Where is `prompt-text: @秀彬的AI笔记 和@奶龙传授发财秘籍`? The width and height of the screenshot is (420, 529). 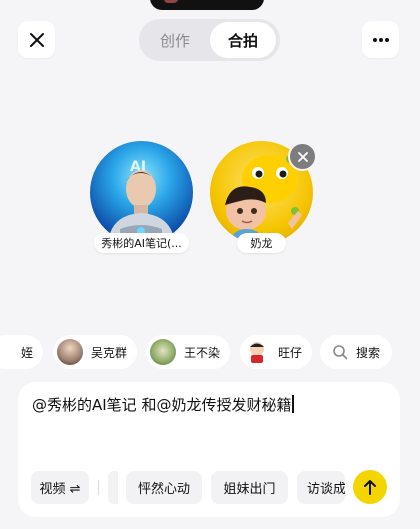
prompt-text: @秀彬的AI笔记 和@奶龙传授发财秘籍 is located at coordinates (162, 405).